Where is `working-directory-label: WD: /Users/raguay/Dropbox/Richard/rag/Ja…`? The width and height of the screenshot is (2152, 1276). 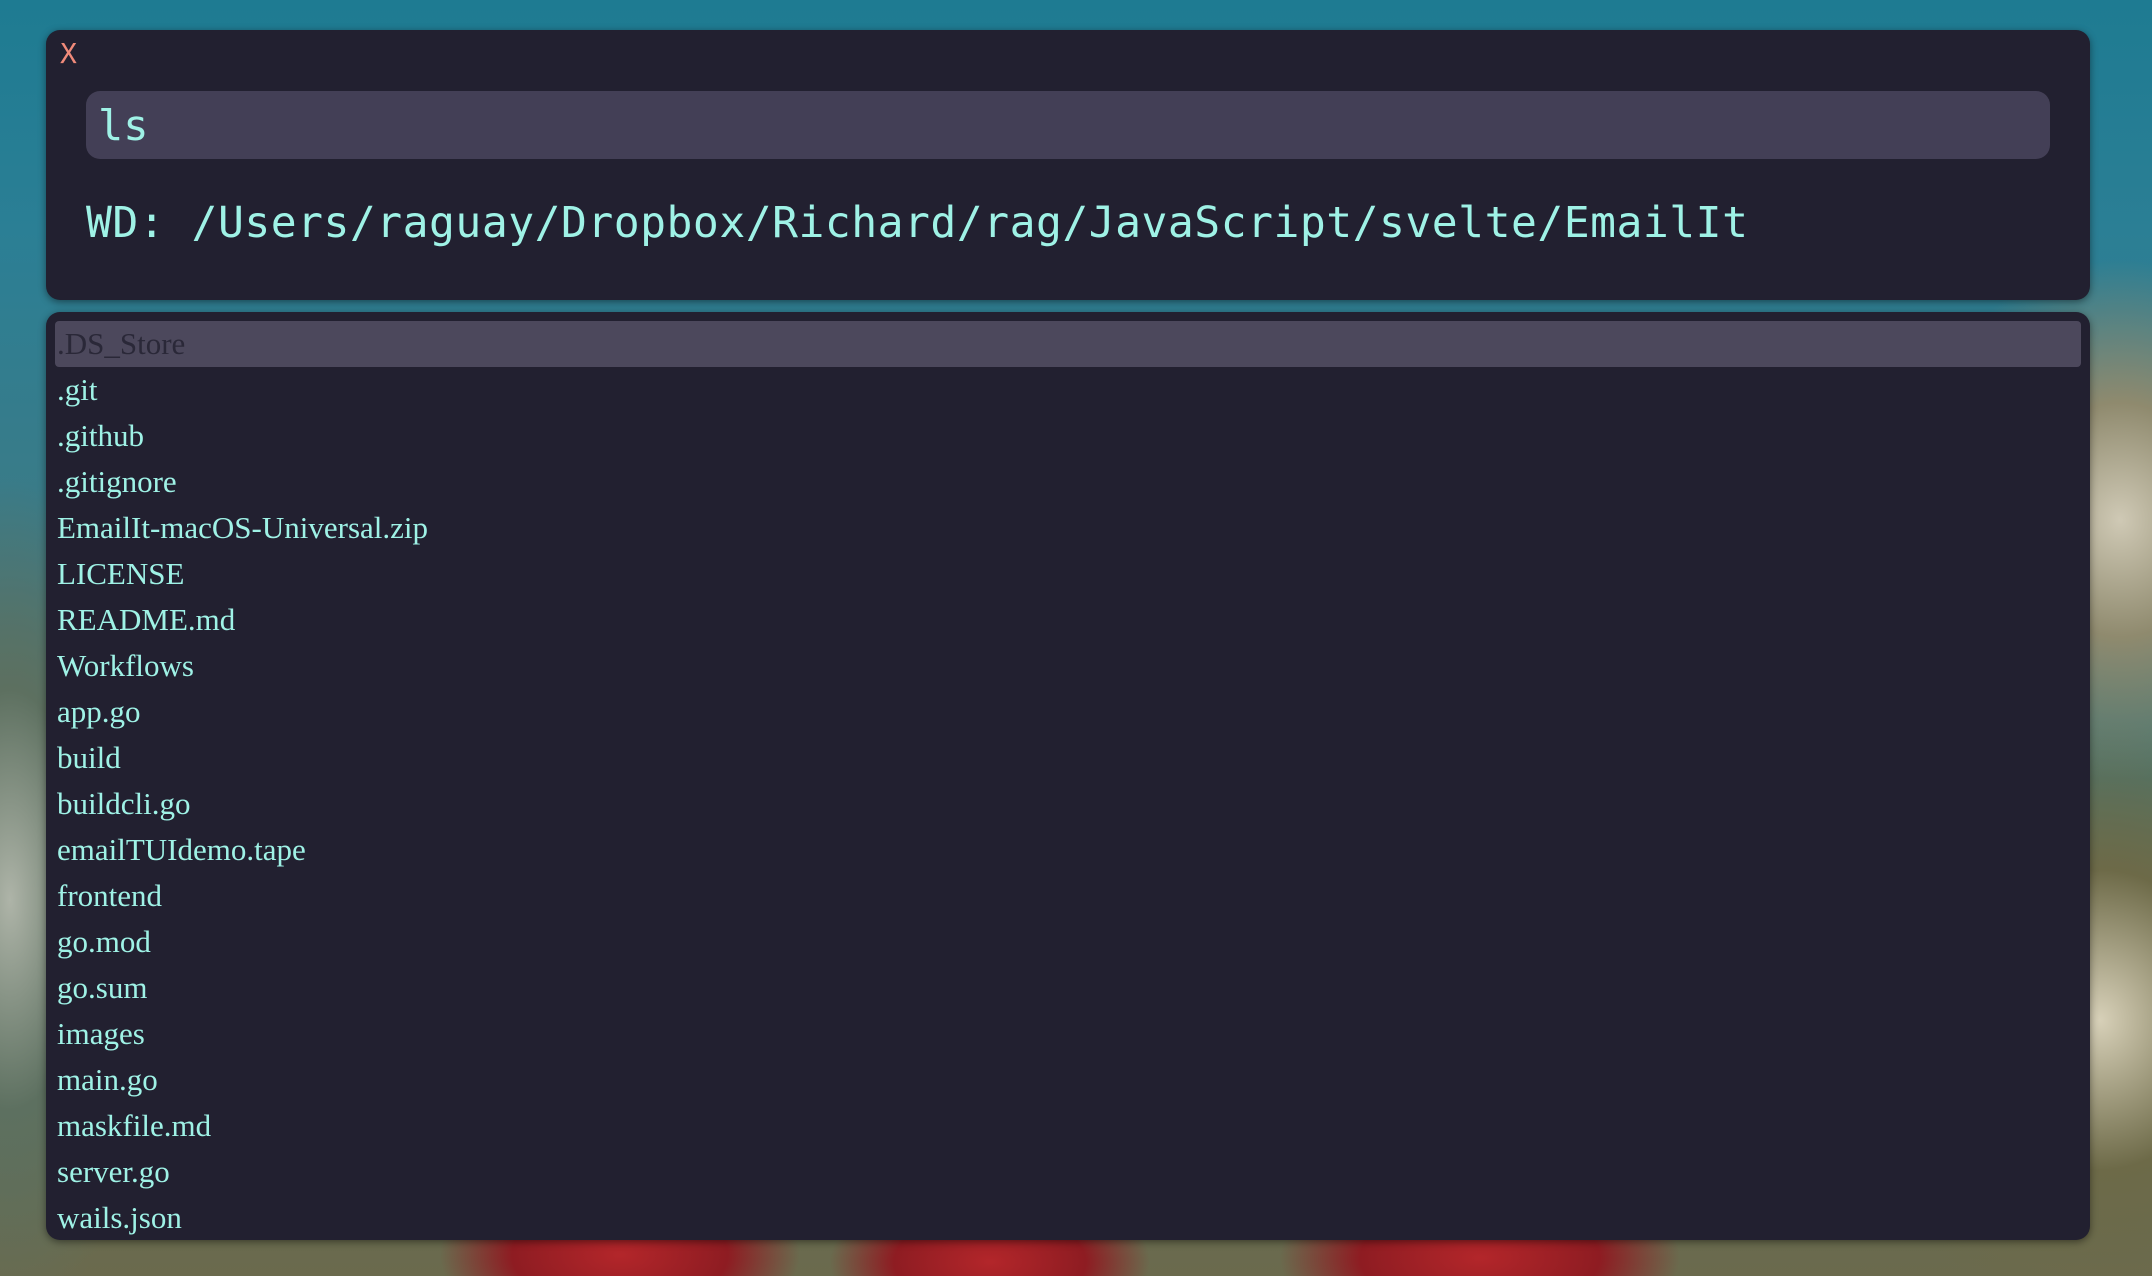 working-directory-label: WD: /Users/raguay/Dropbox/Richard/rag/Ja… is located at coordinates (917, 223).